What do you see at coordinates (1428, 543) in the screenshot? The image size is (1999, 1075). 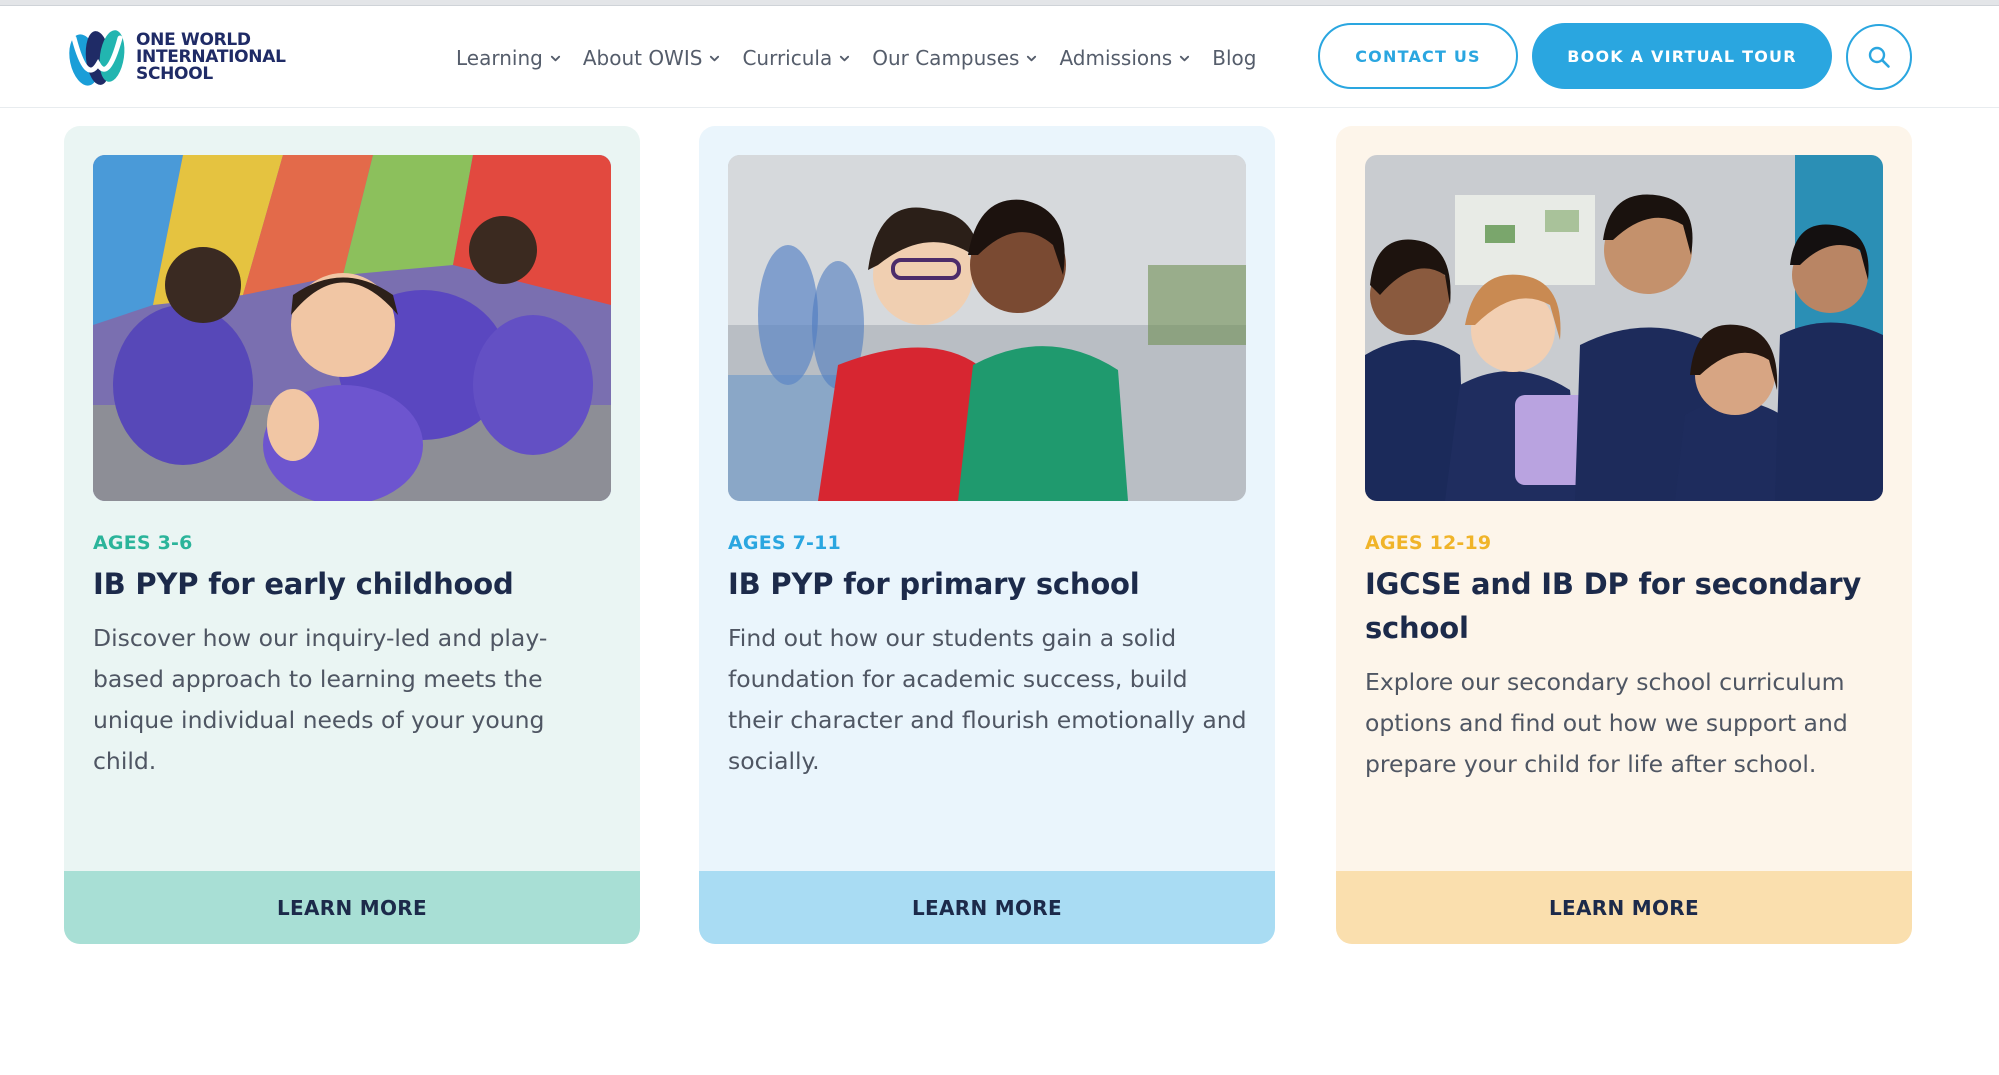 I see `age-range: AGES 12-19` at bounding box center [1428, 543].